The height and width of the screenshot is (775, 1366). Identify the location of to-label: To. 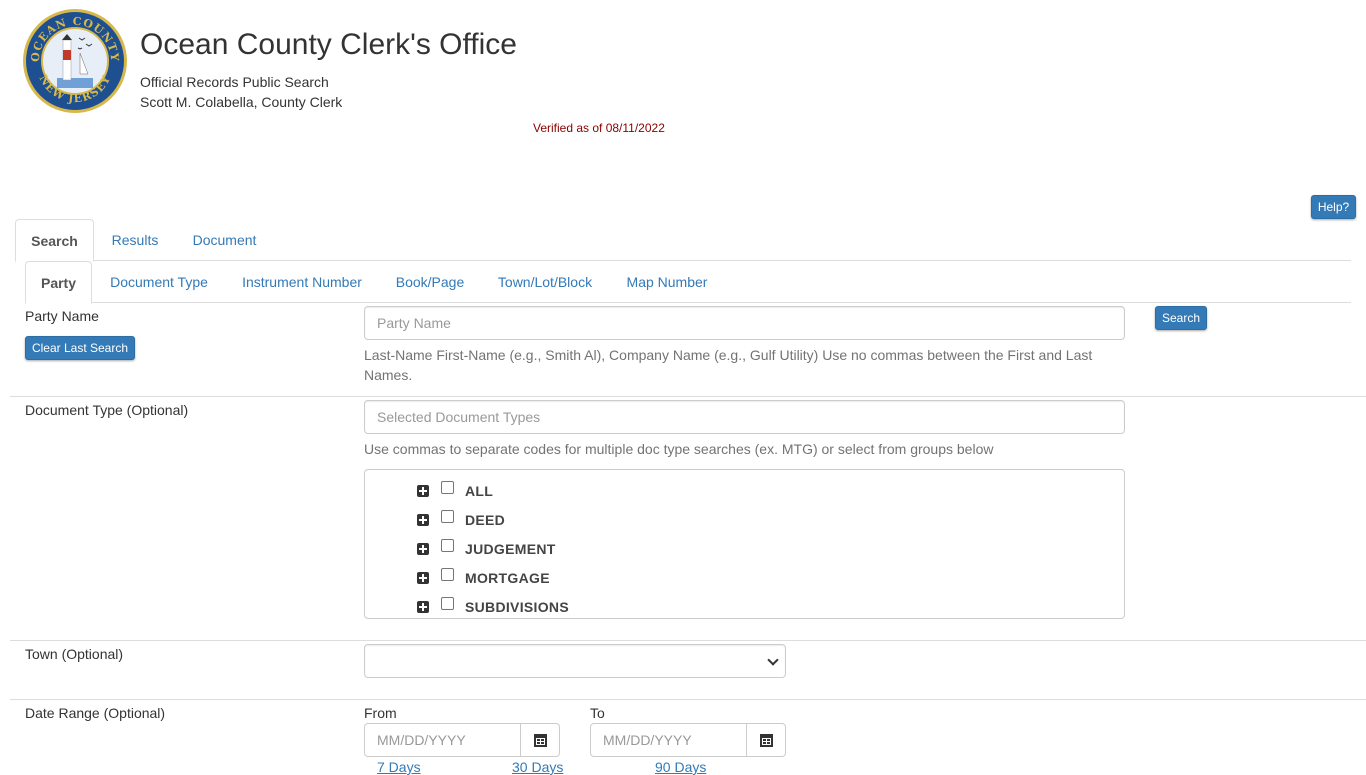
(597, 713).